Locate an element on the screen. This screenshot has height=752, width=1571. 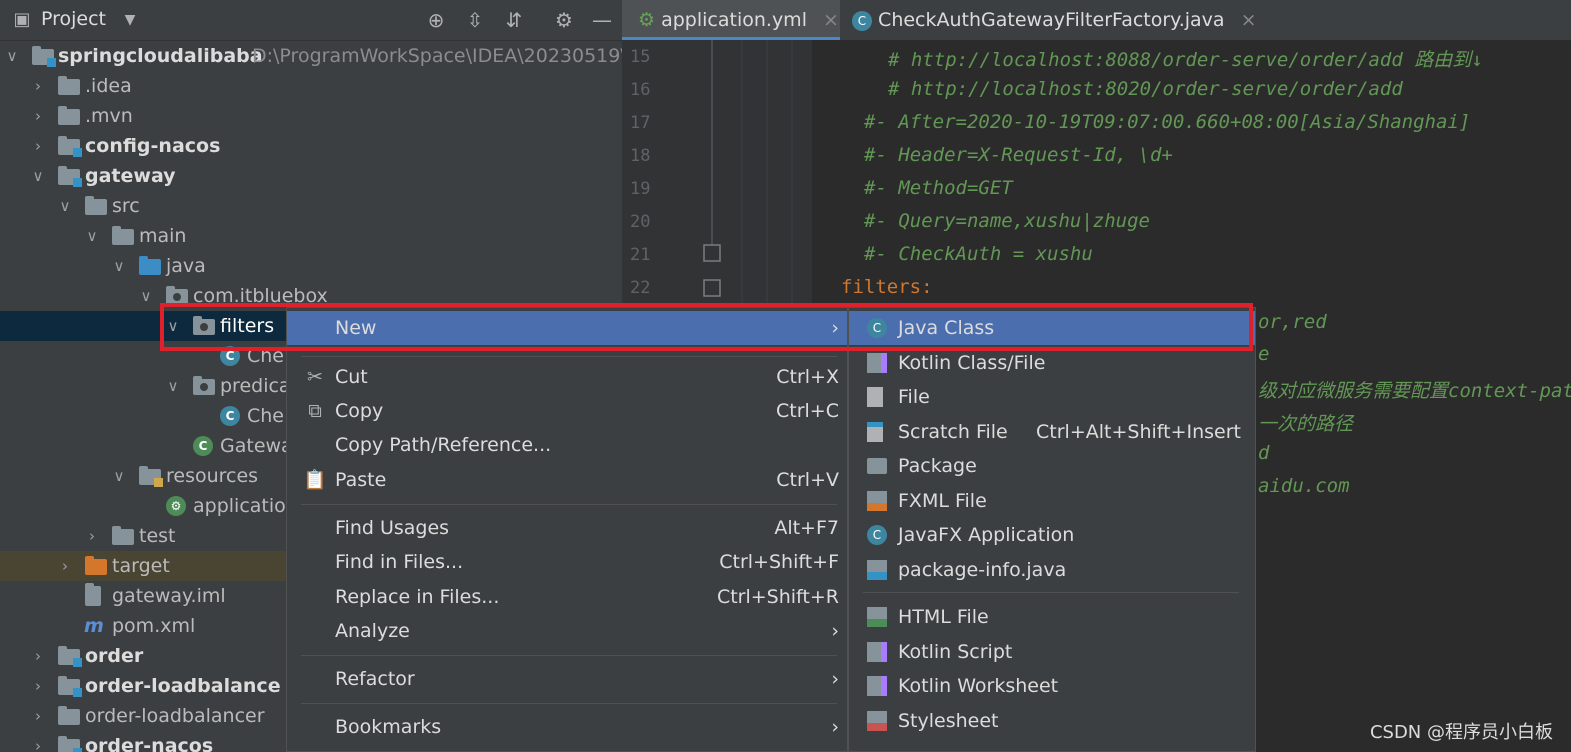
submenu-item-html-file: HTML File is located at coordinates (1052, 617).